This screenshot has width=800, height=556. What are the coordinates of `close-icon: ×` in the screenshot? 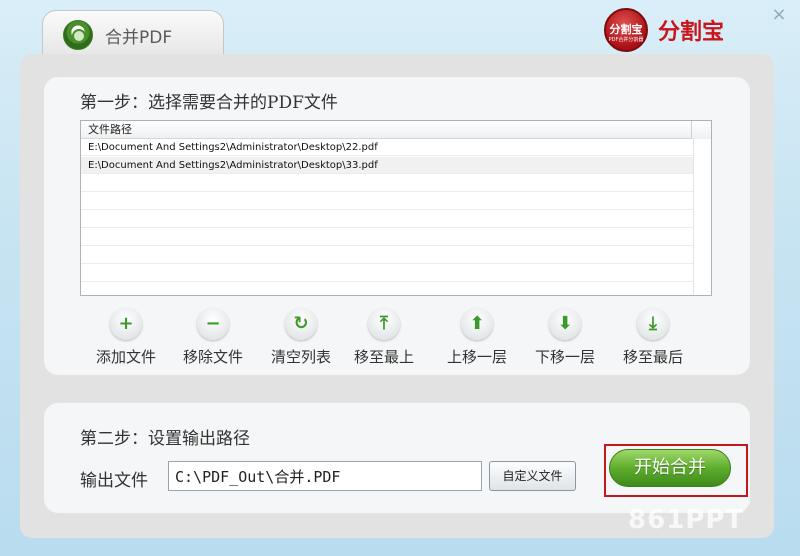 It's located at (779, 15).